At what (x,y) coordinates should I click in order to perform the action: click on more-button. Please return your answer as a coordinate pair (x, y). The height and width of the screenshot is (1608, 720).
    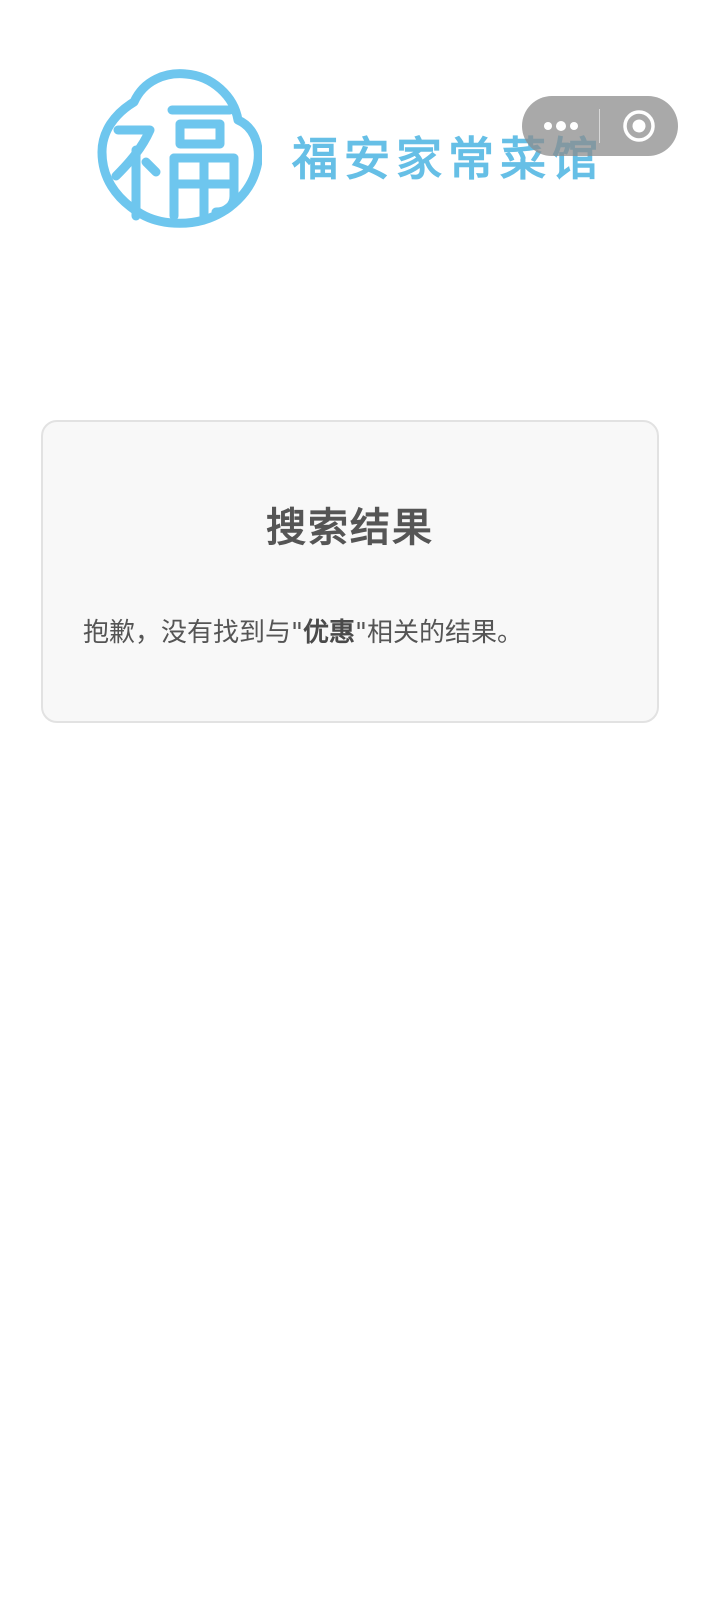
    Looking at the image, I should click on (560, 126).